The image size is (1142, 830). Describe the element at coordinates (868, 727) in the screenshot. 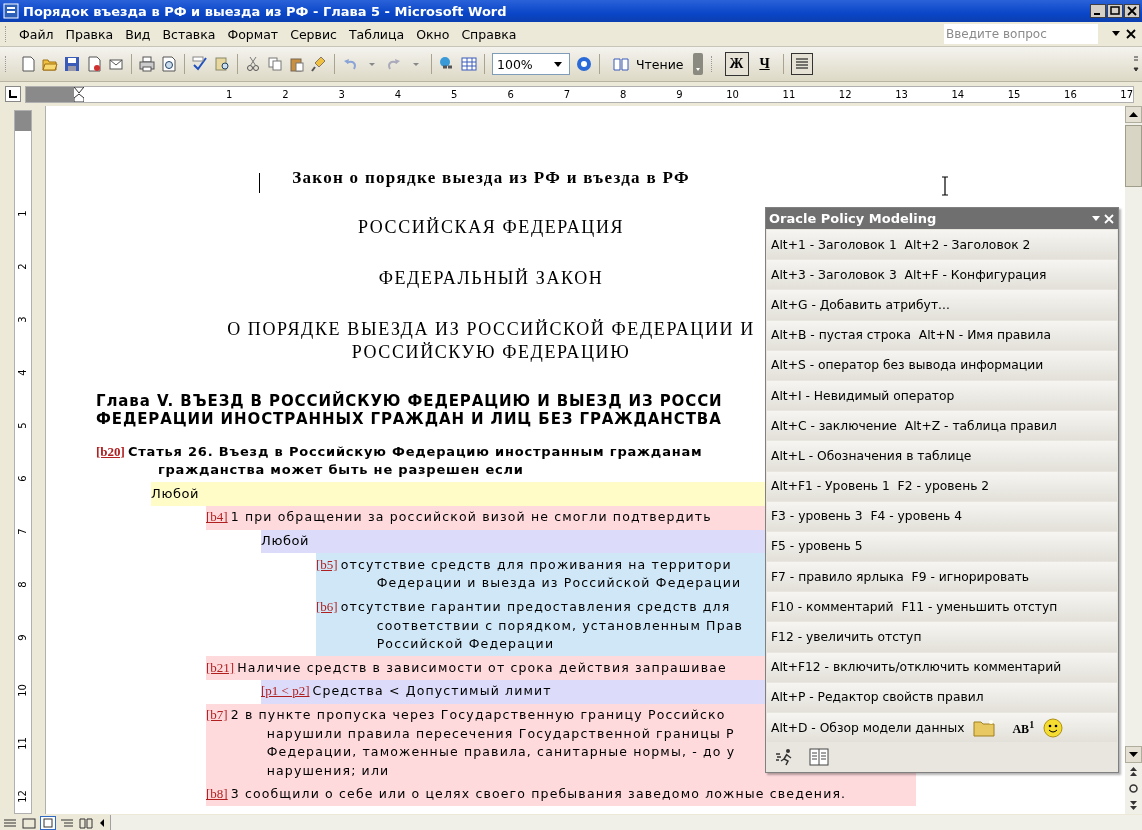

I see `shortcut-button: Alt+D - Обзор модели данных` at that location.